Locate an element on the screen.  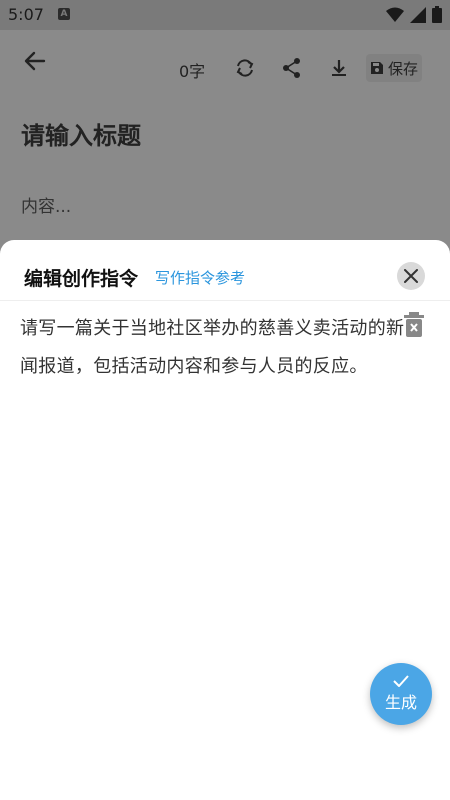
save-label: 保存 is located at coordinates (403, 68).